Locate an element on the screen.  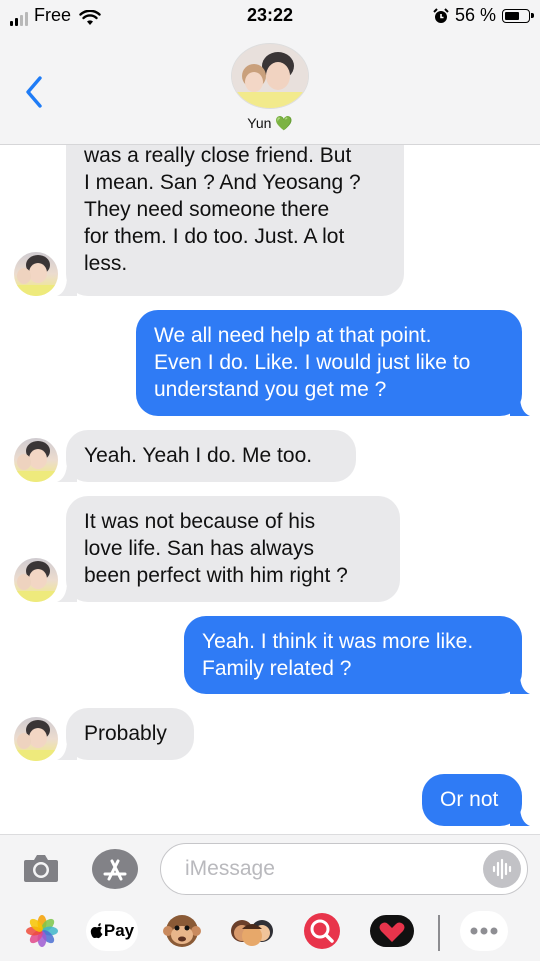
message-text-line: love life. San has always is located at coordinates (199, 548).